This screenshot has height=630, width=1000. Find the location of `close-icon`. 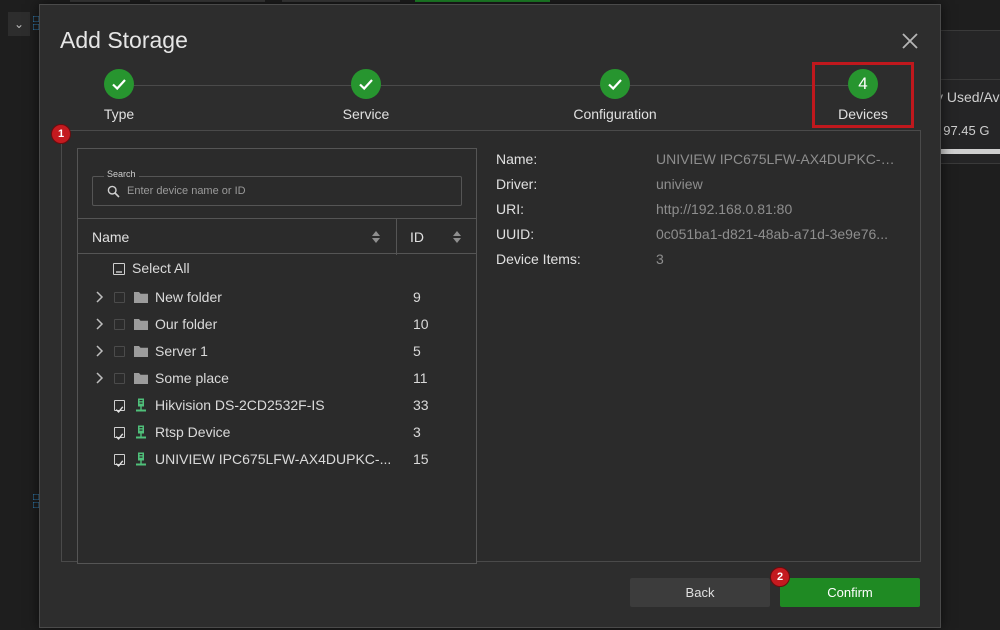

close-icon is located at coordinates (910, 41).